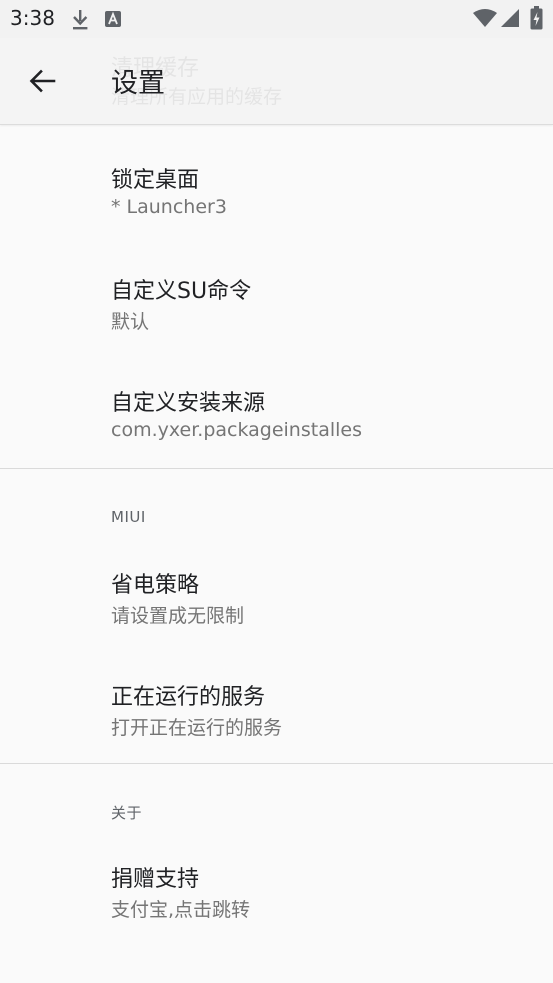  Describe the element at coordinates (80, 20) in the screenshot. I see `download-icon` at that location.